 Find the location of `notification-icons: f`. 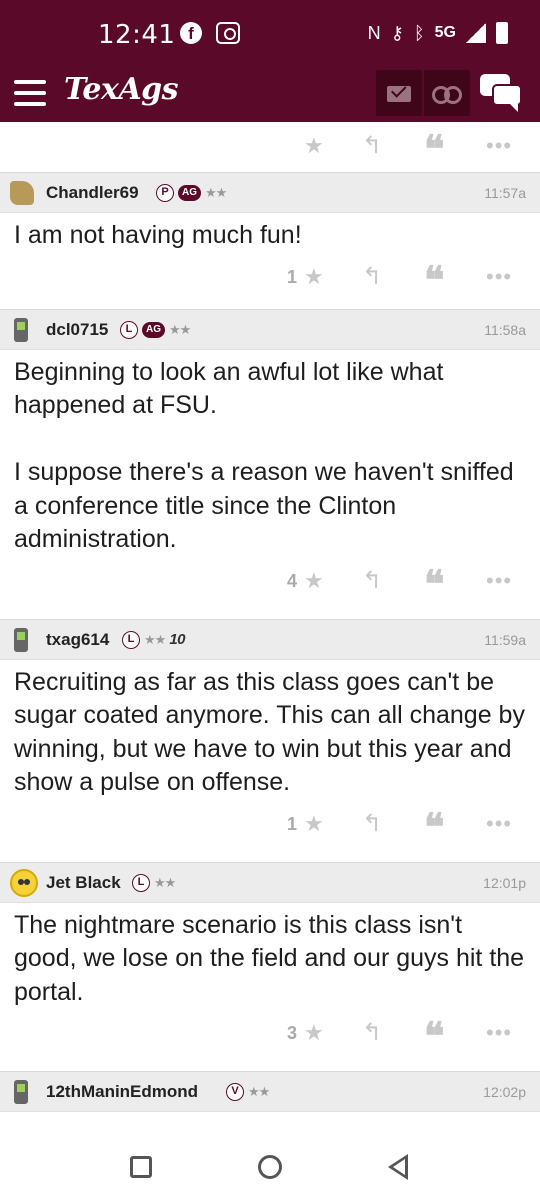

notification-icons: f is located at coordinates (210, 33).